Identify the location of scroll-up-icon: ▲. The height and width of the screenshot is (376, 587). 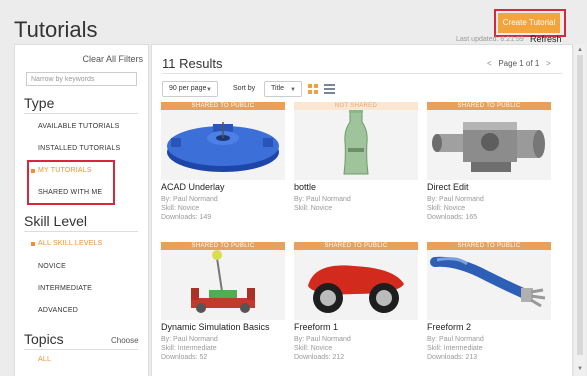
(580, 50).